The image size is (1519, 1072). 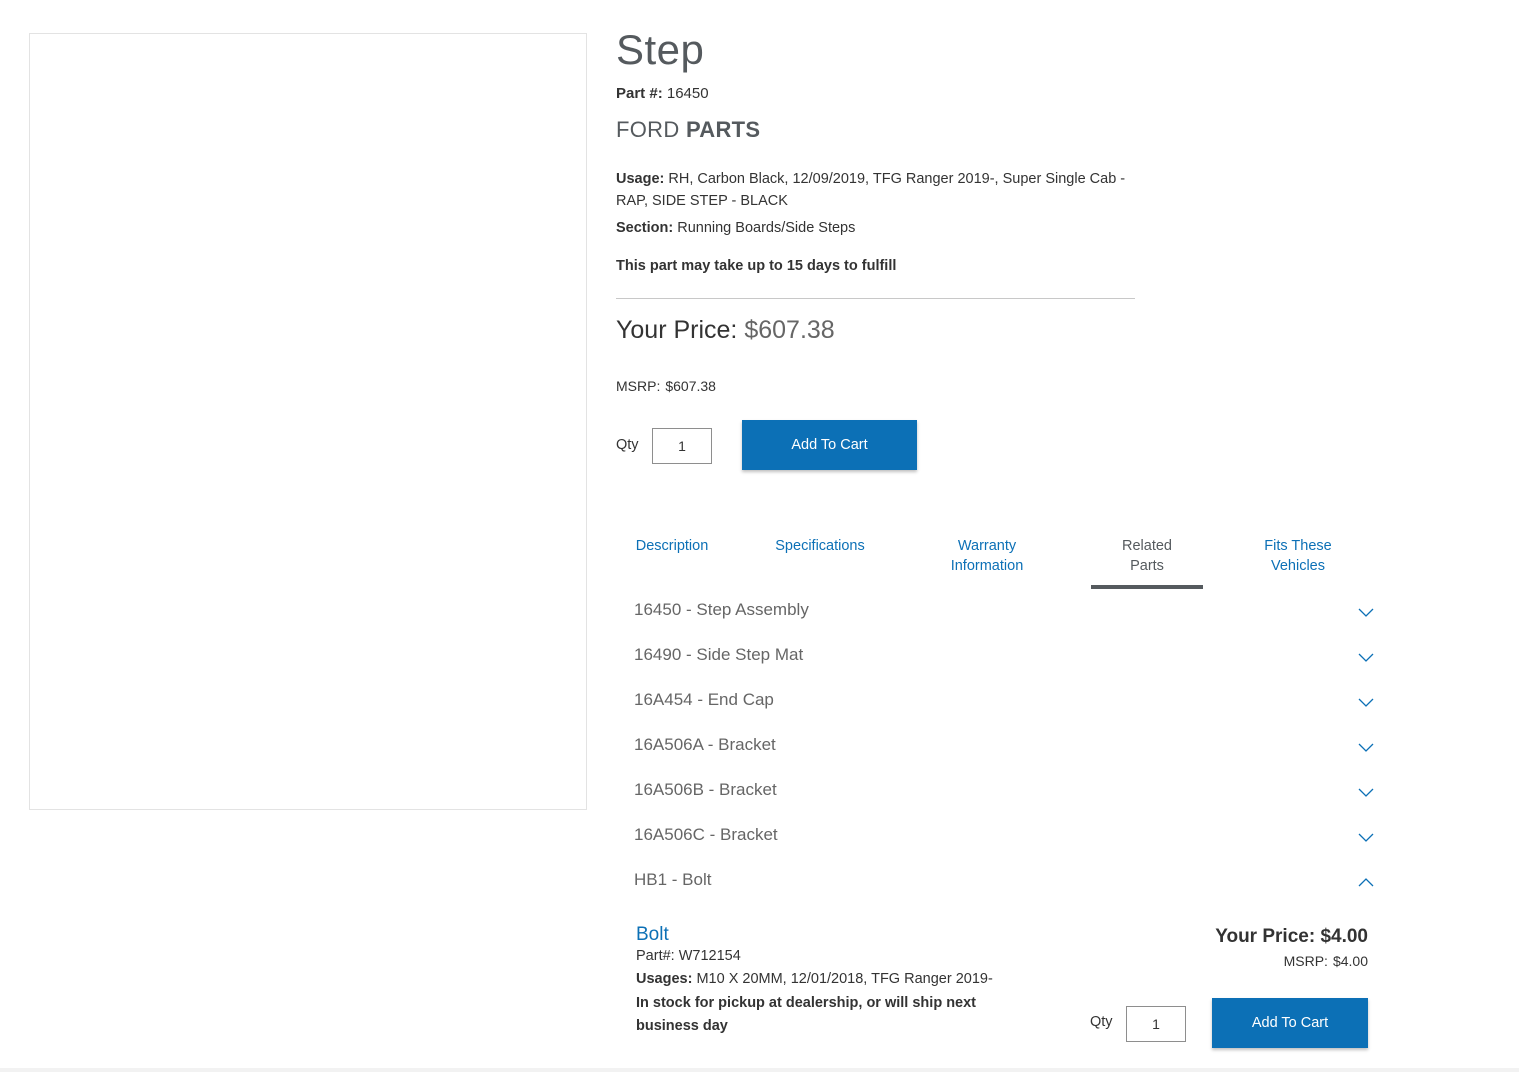 I want to click on related-part-row-expanded: HB1 - Bolt, so click(x=1004, y=885).